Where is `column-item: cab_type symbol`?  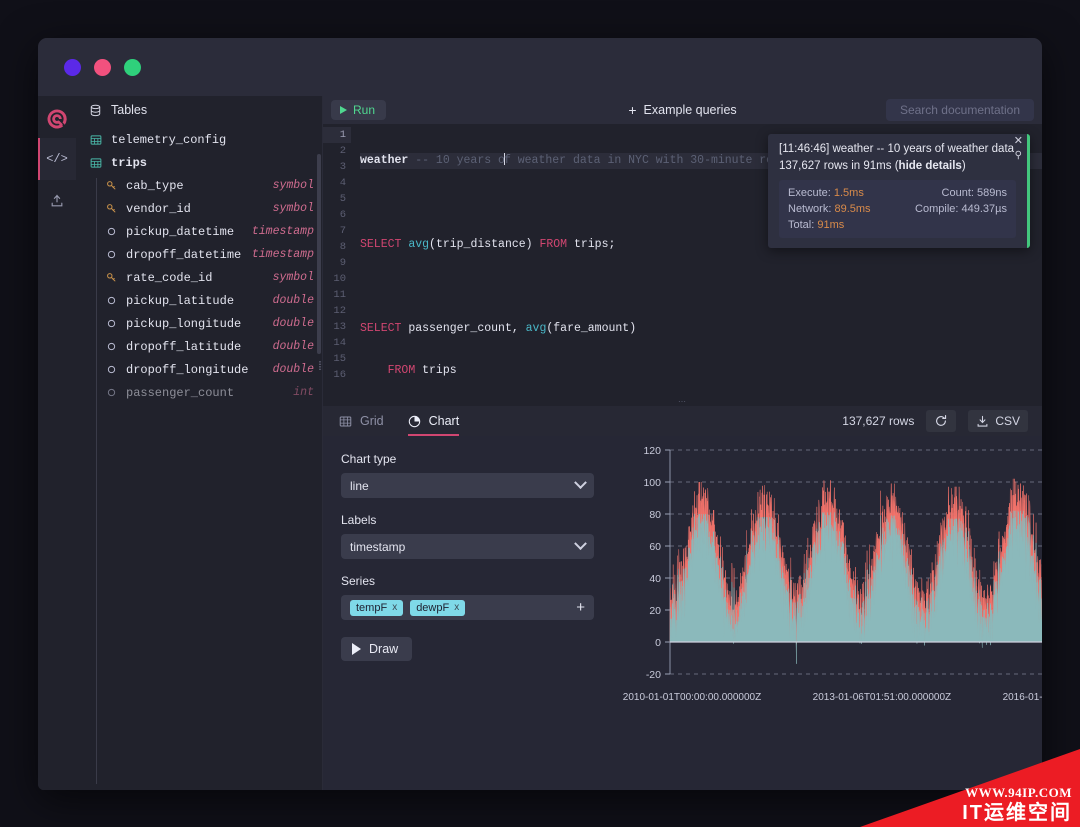 column-item: cab_type symbol is located at coordinates (199, 185).